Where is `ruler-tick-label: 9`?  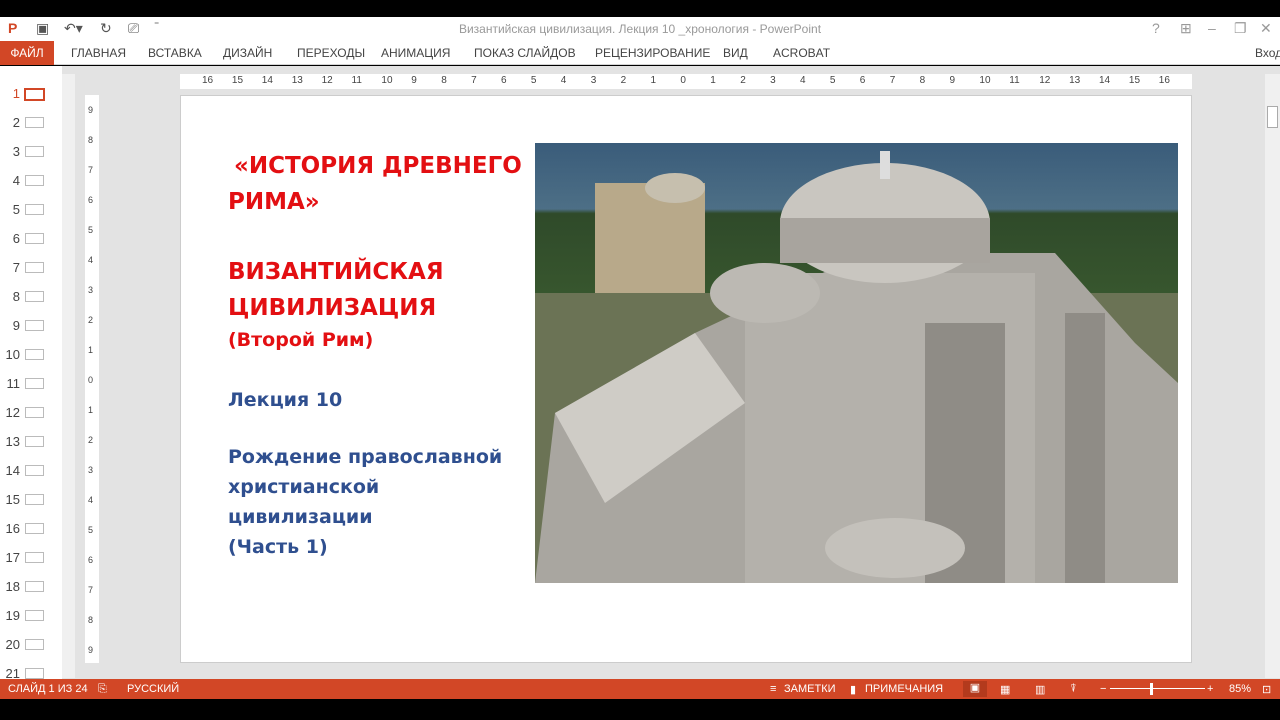 ruler-tick-label: 9 is located at coordinates (91, 110).